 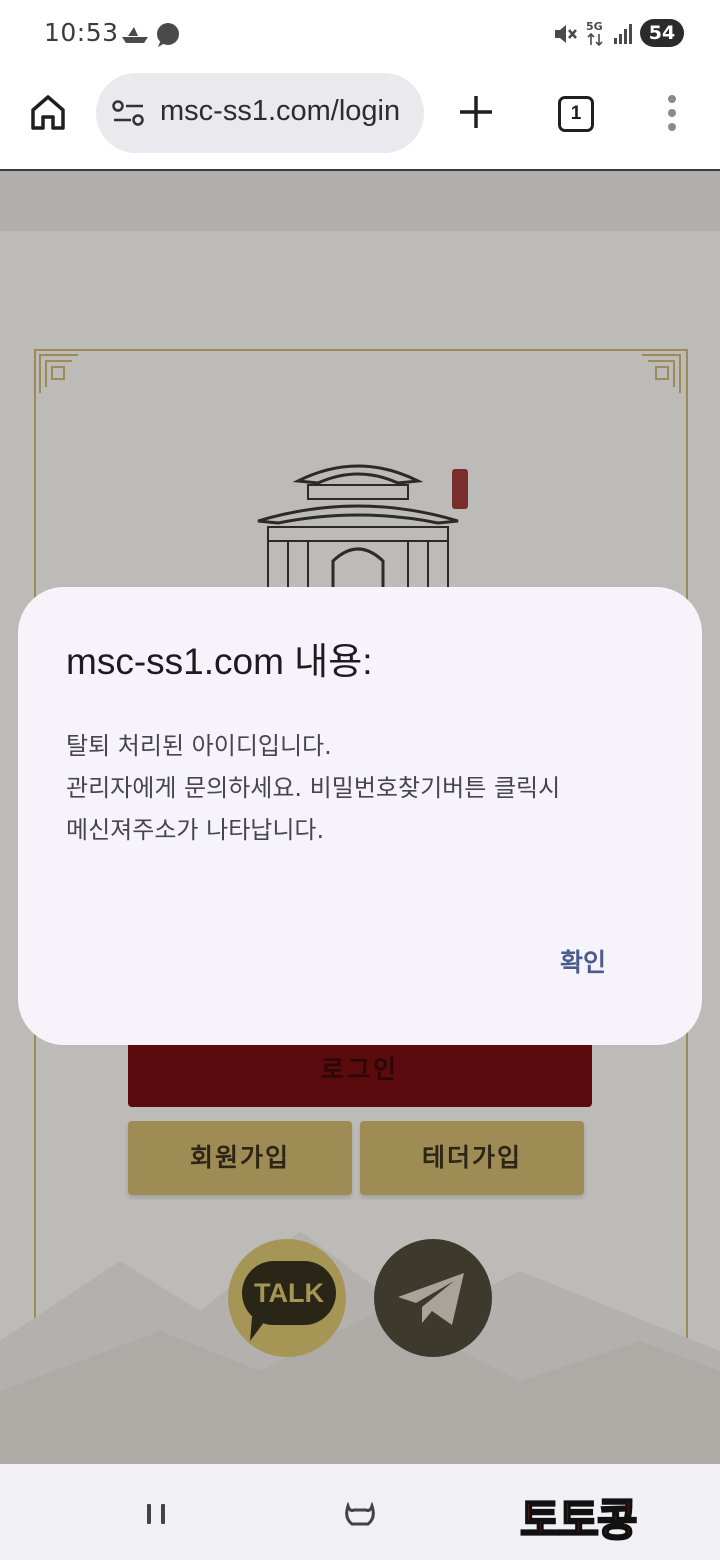 I want to click on system-nav-bar: 토토콩, so click(x=360, y=1512).